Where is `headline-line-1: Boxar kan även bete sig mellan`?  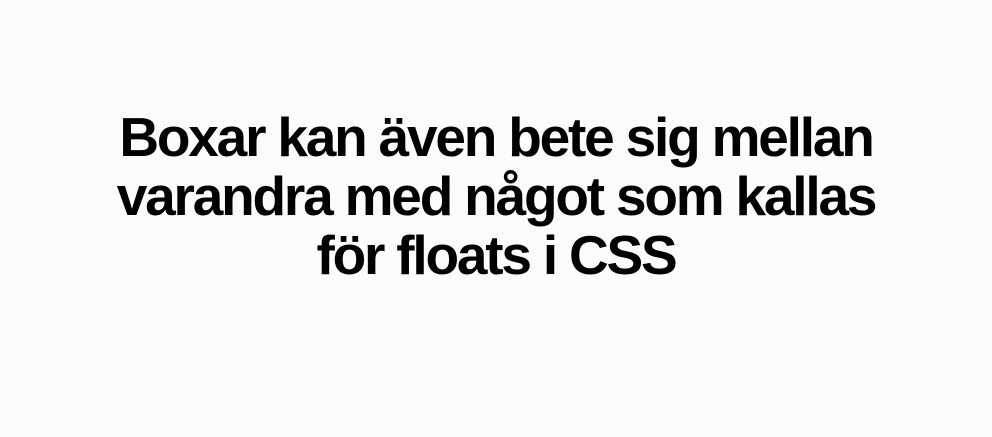
headline-line-1: Boxar kan även bete sig mellan is located at coordinates (496, 137).